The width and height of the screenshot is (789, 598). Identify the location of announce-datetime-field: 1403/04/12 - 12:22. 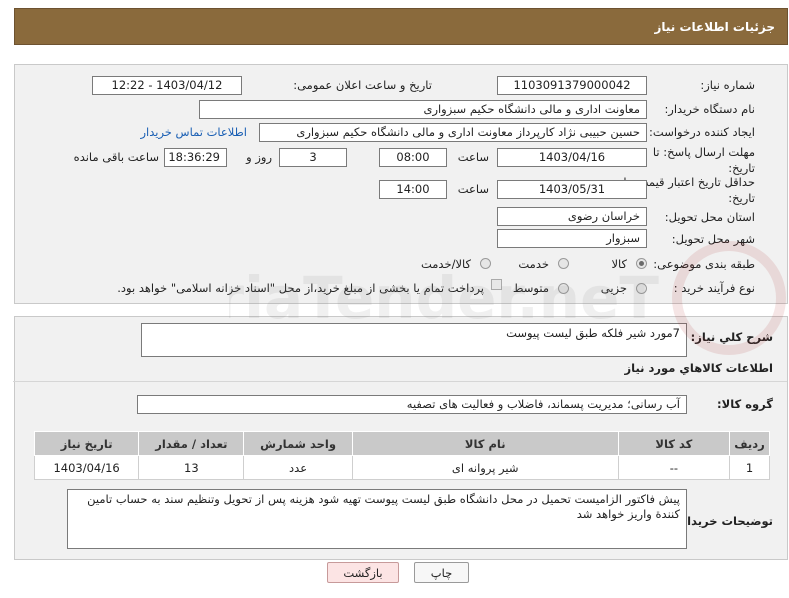
(167, 85).